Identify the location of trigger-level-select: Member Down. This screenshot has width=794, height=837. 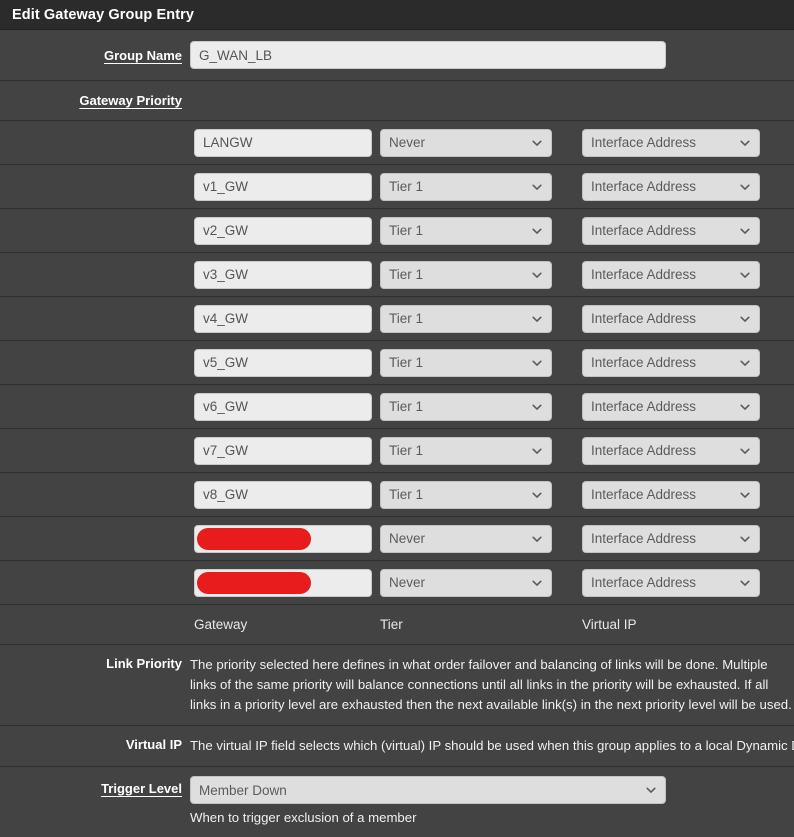
(428, 790).